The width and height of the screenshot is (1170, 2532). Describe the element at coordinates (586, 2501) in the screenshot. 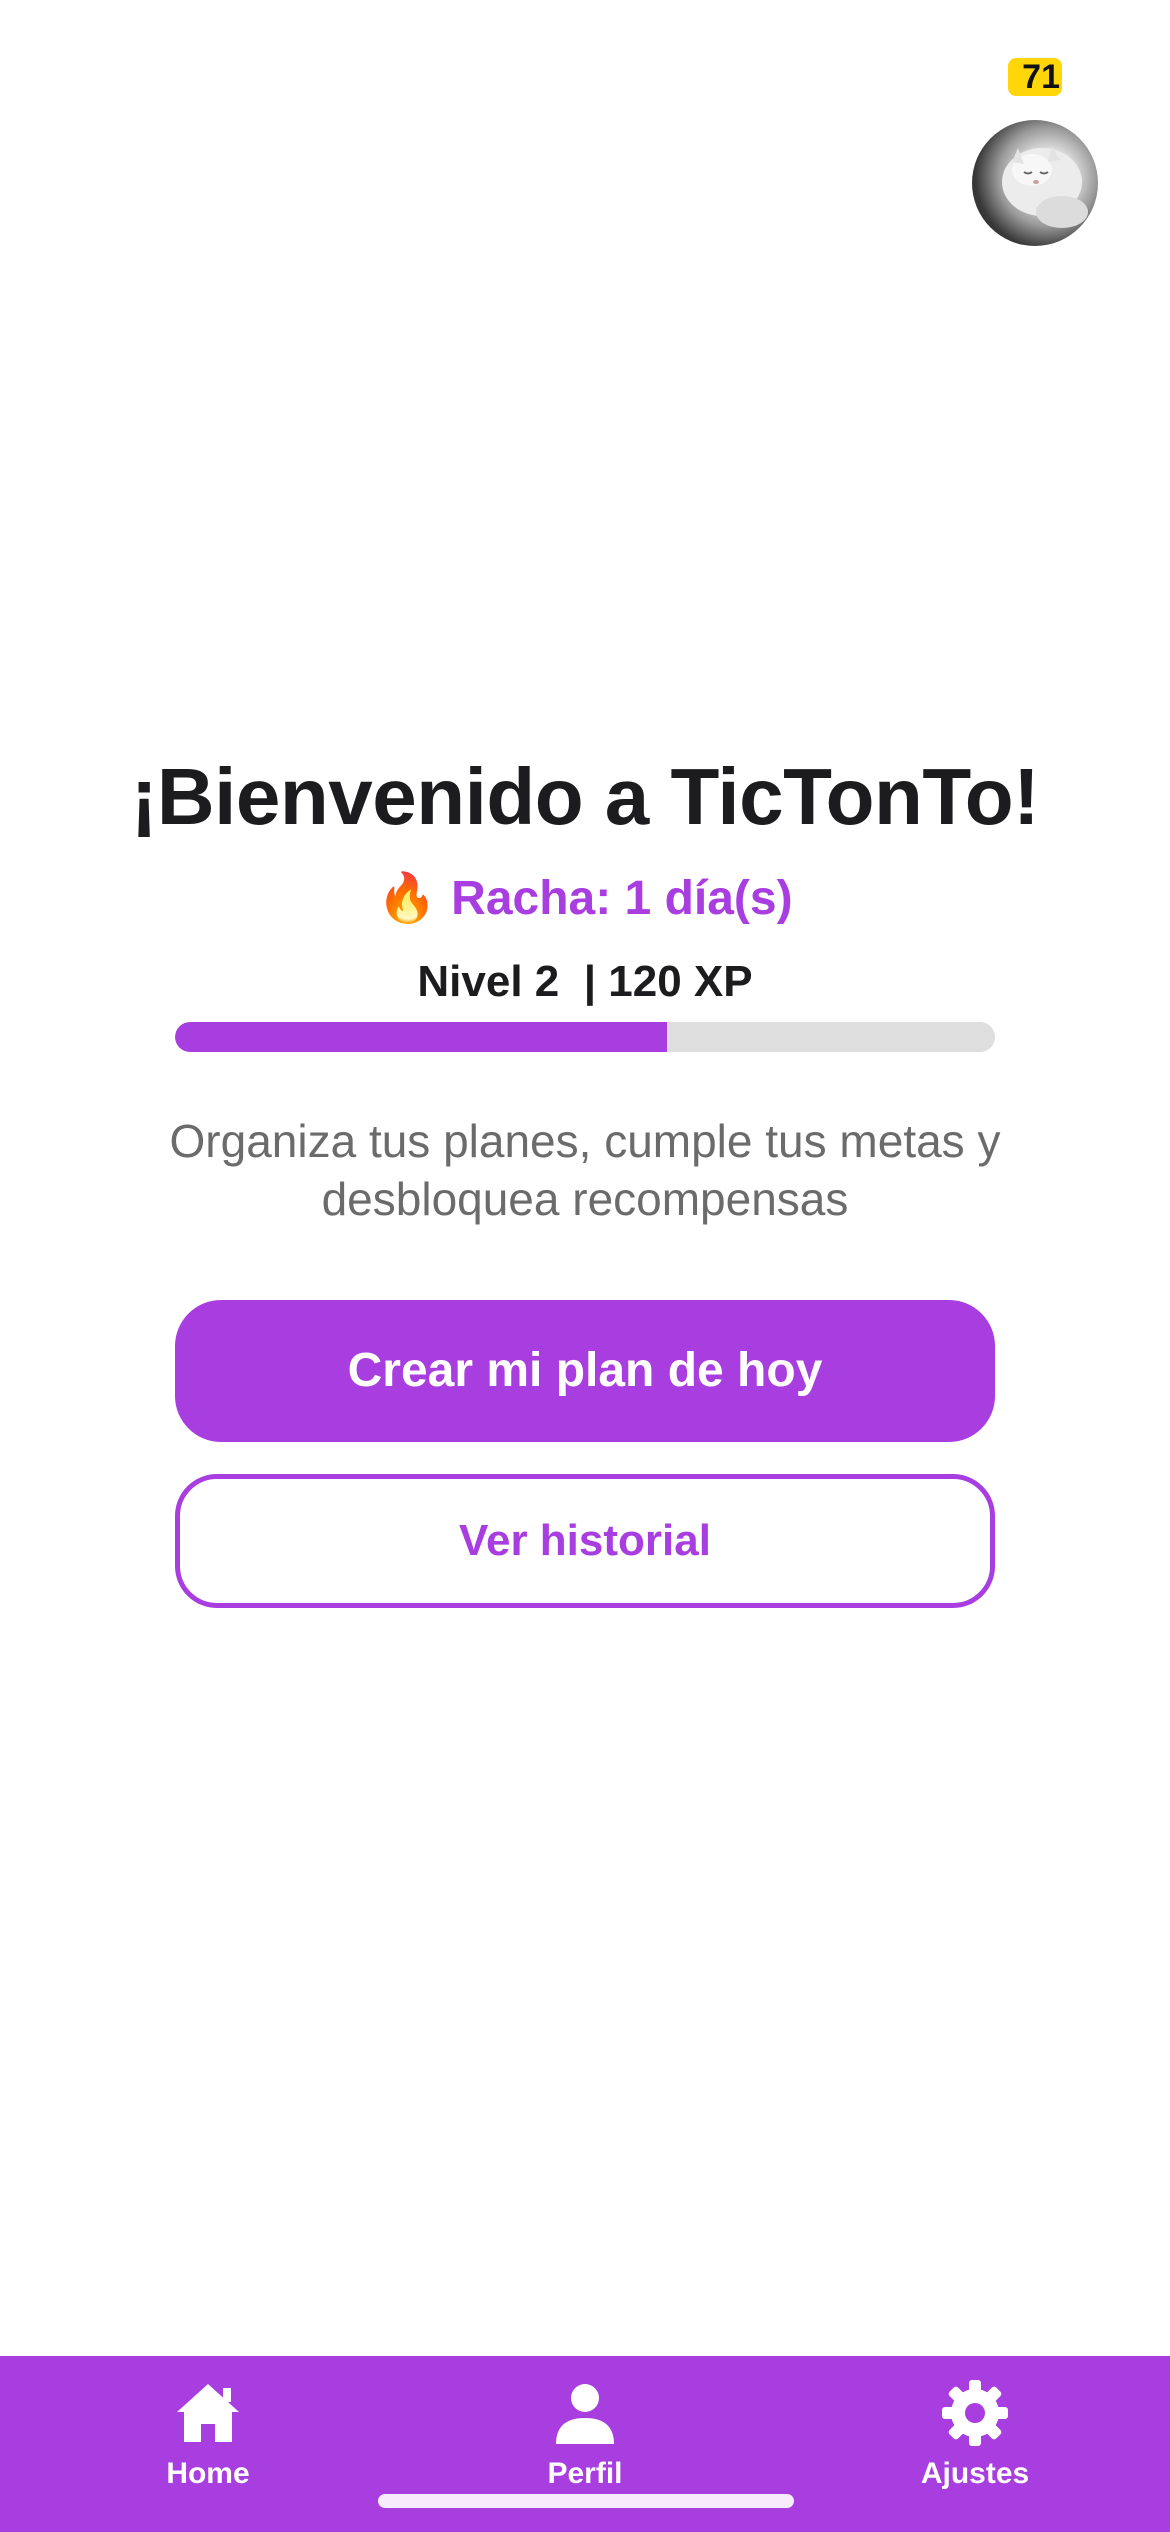

I see `home-indicator` at that location.